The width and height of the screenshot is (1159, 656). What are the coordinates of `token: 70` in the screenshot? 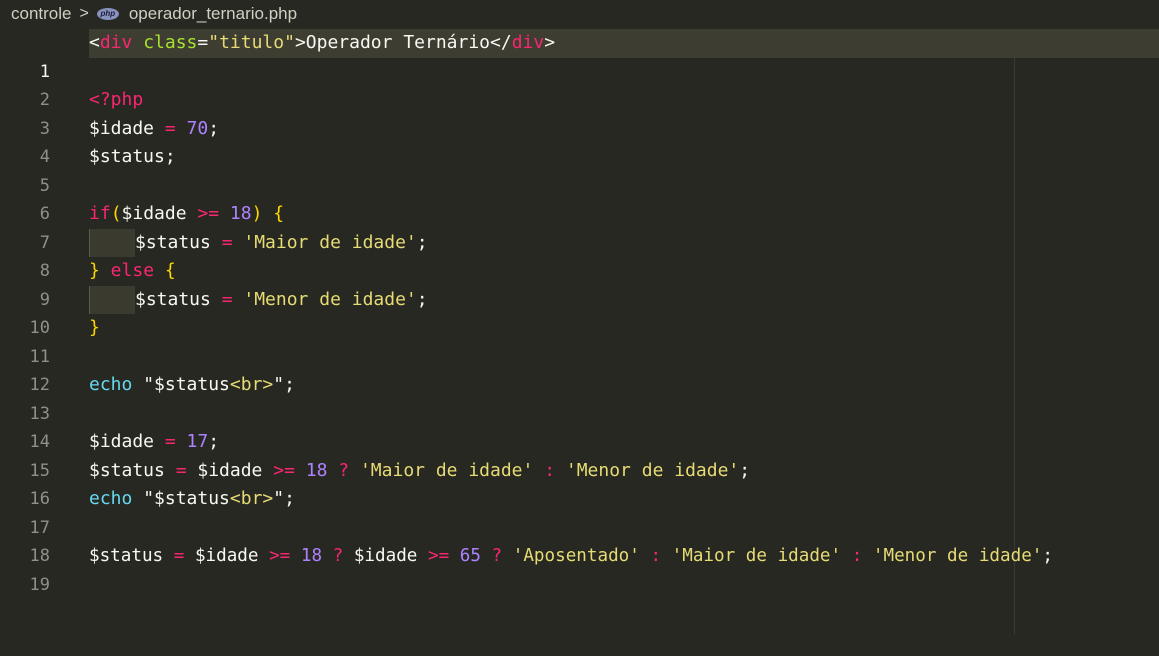 It's located at (197, 128).